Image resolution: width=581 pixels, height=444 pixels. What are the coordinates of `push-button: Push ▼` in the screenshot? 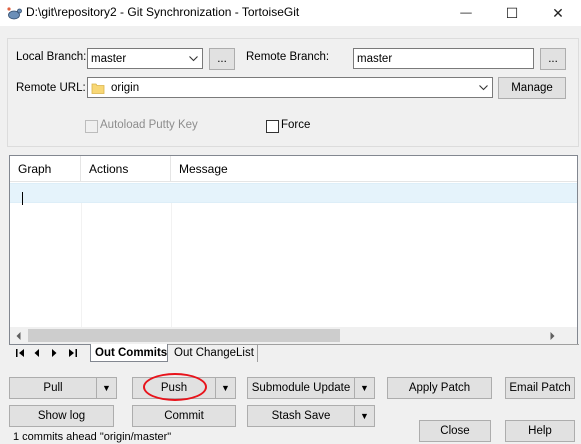 It's located at (184, 388).